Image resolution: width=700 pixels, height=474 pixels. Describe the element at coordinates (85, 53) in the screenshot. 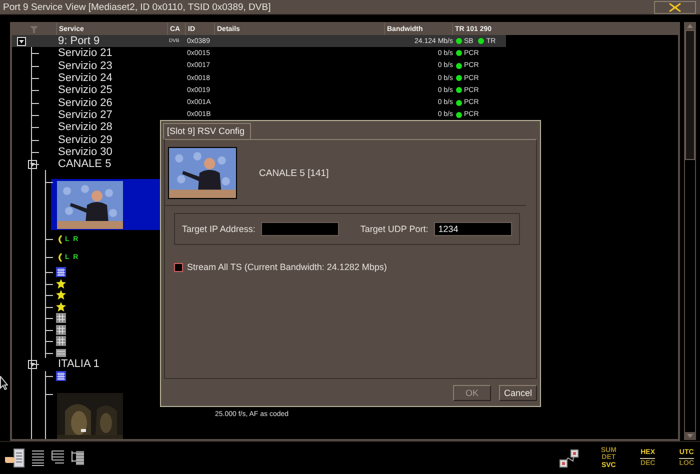

I see `tree-item: Servizio 21` at that location.